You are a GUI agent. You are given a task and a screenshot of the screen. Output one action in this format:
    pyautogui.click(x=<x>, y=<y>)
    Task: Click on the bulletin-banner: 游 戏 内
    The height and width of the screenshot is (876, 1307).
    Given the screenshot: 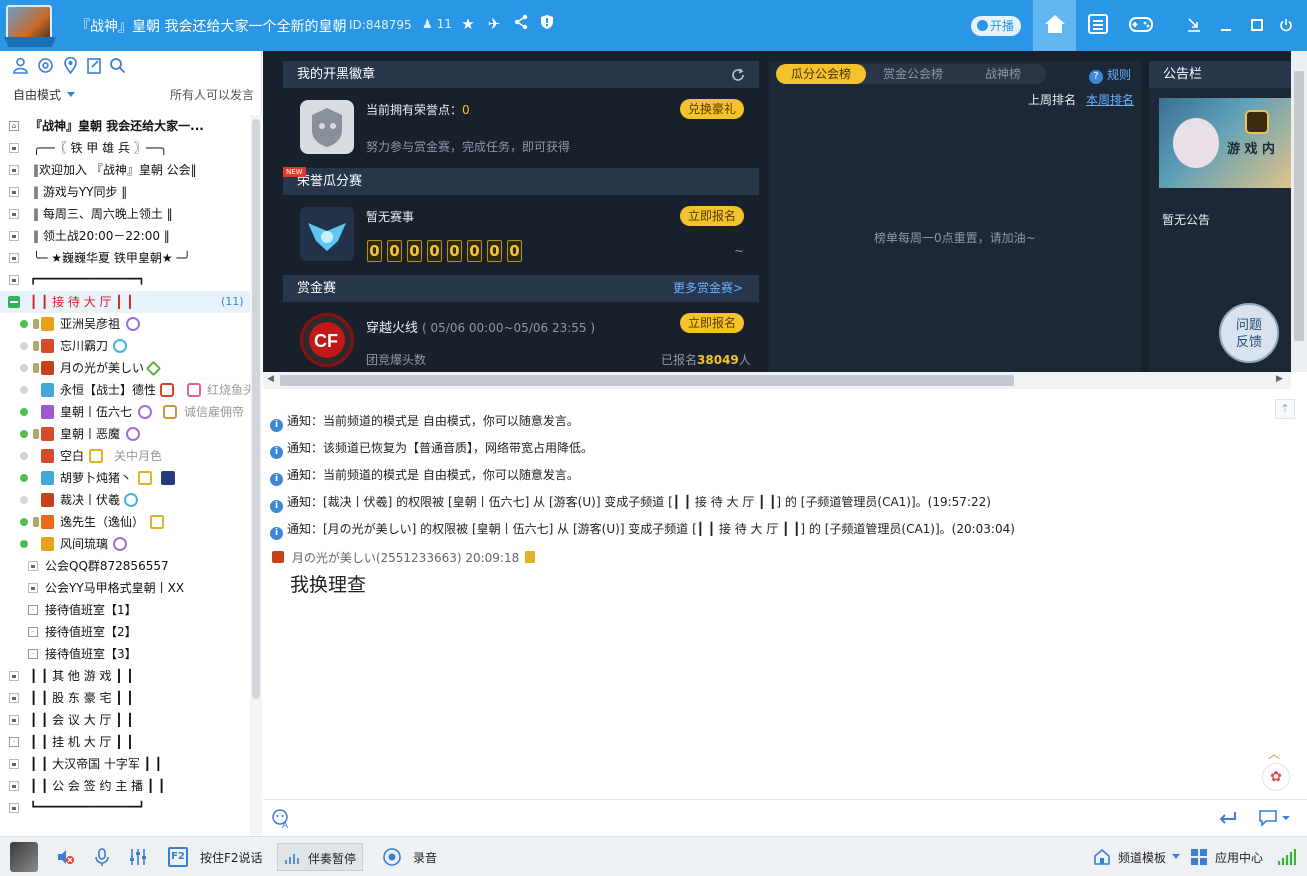 What is the action you would take?
    pyautogui.click(x=1225, y=143)
    